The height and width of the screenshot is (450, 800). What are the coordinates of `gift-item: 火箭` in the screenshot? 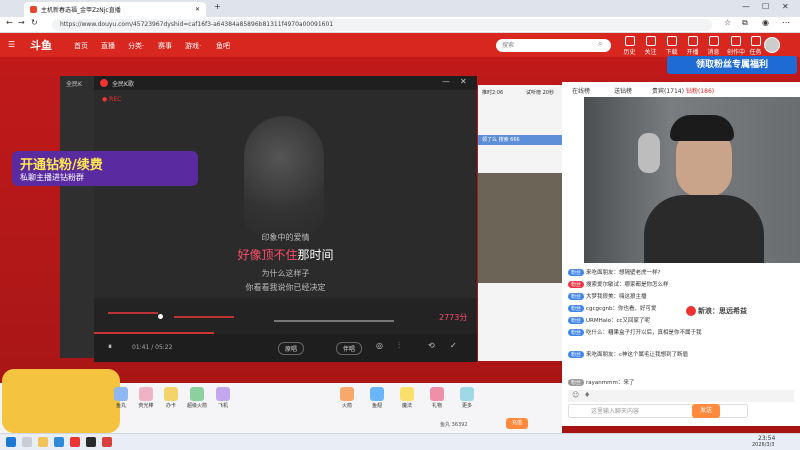 It's located at (347, 398).